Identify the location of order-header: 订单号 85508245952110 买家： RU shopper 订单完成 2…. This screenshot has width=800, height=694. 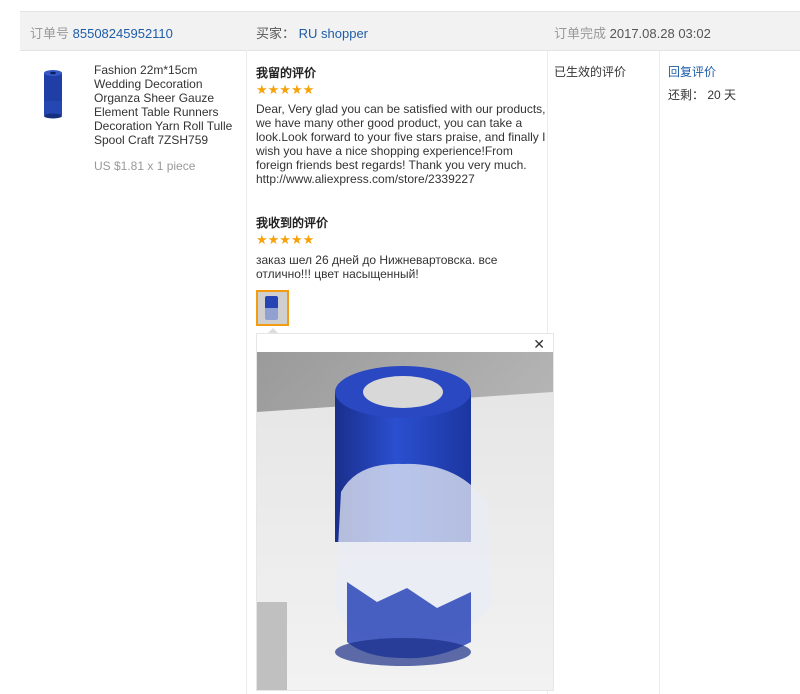
(410, 31).